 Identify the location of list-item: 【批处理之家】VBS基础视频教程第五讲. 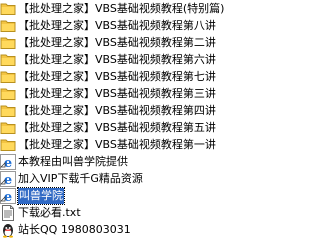
(108, 127).